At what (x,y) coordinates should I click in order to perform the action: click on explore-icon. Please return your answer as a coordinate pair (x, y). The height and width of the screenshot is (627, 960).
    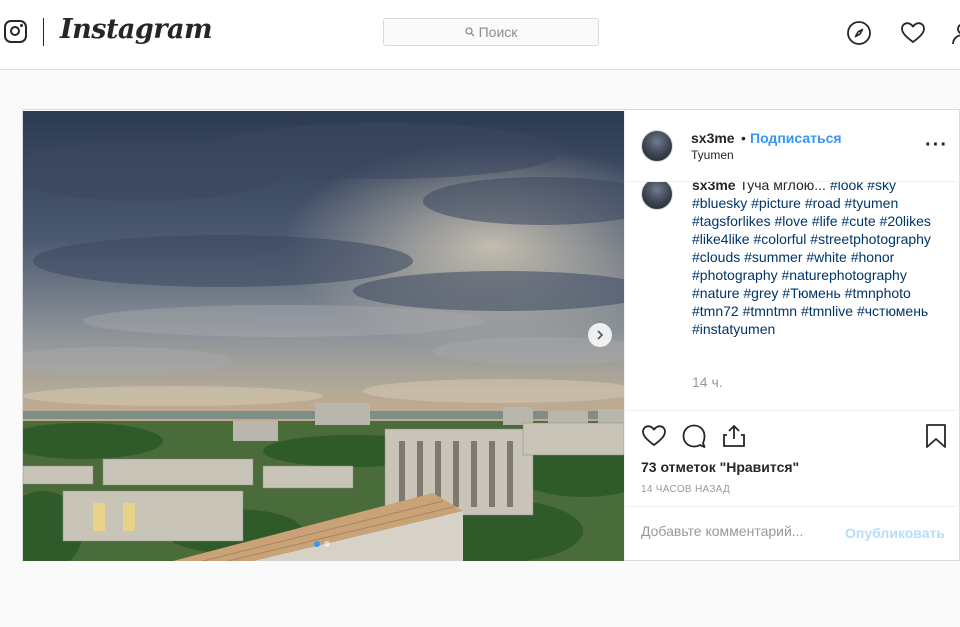
    Looking at the image, I should click on (859, 33).